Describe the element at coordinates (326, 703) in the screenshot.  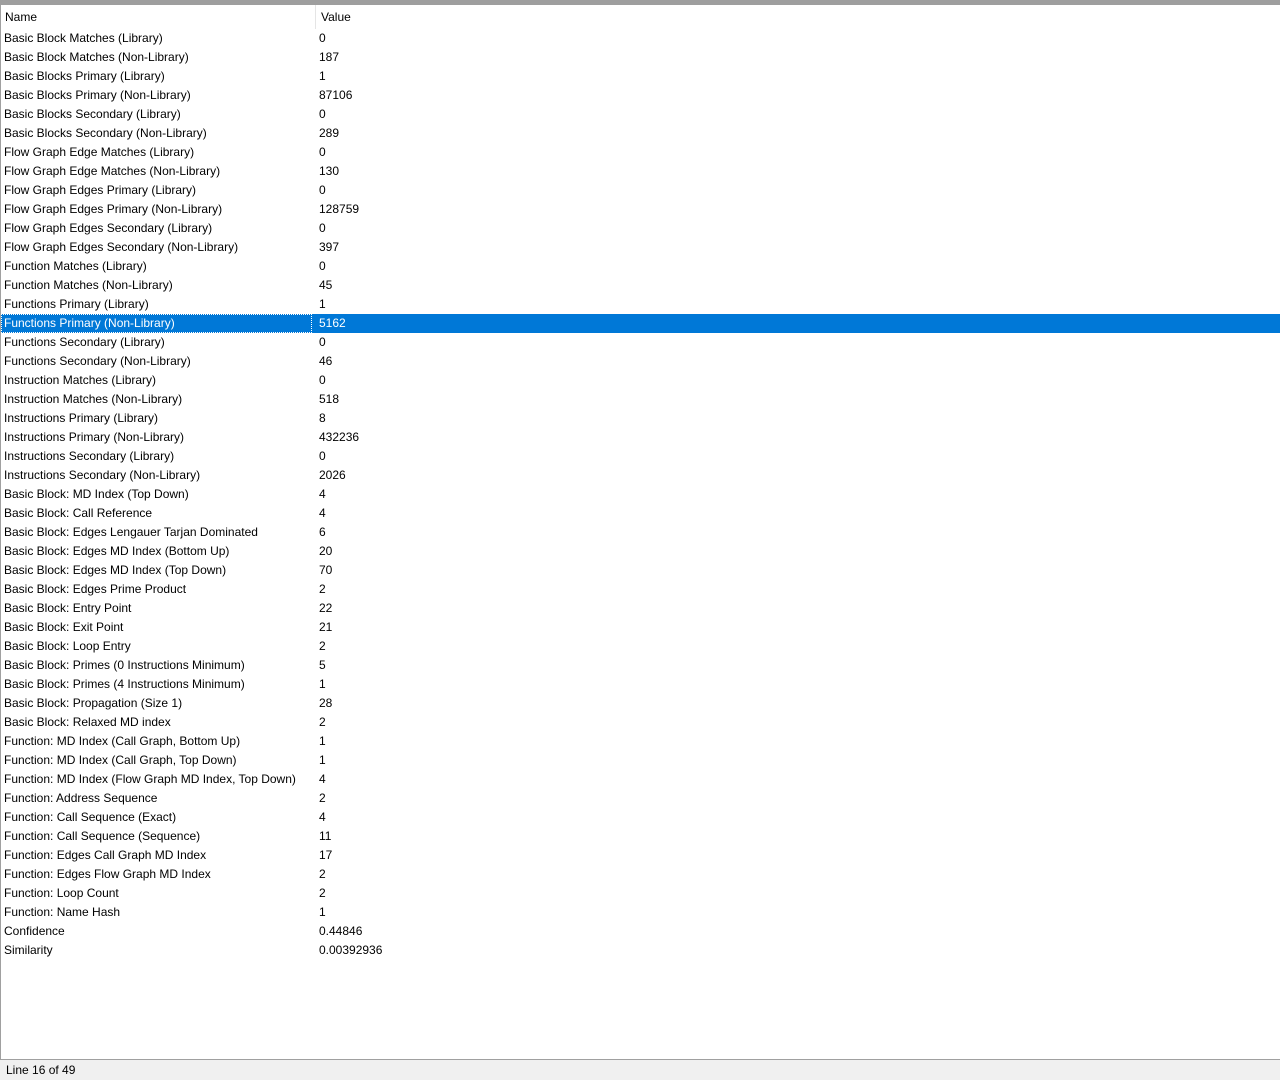
I see `row-value-cell: 28` at that location.